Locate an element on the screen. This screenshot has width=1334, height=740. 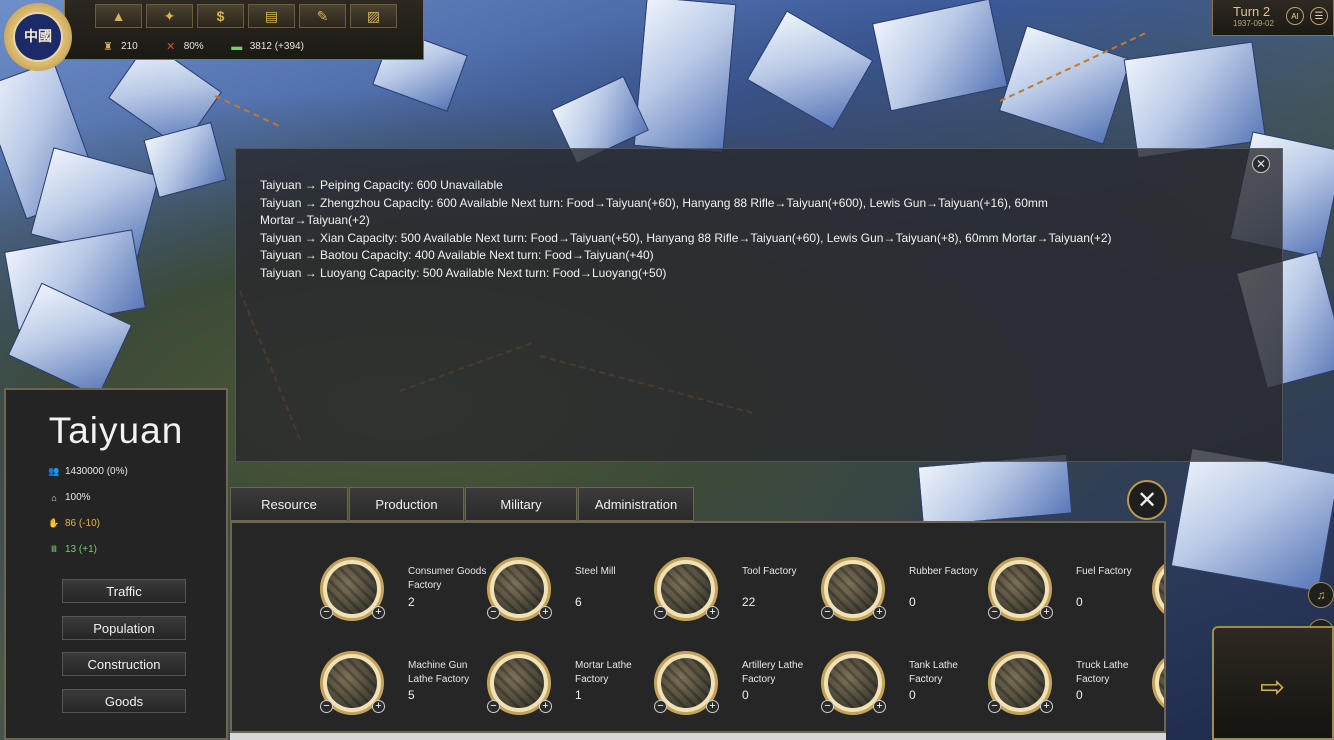
emblem-text: 中國 is located at coordinates (38, 37).